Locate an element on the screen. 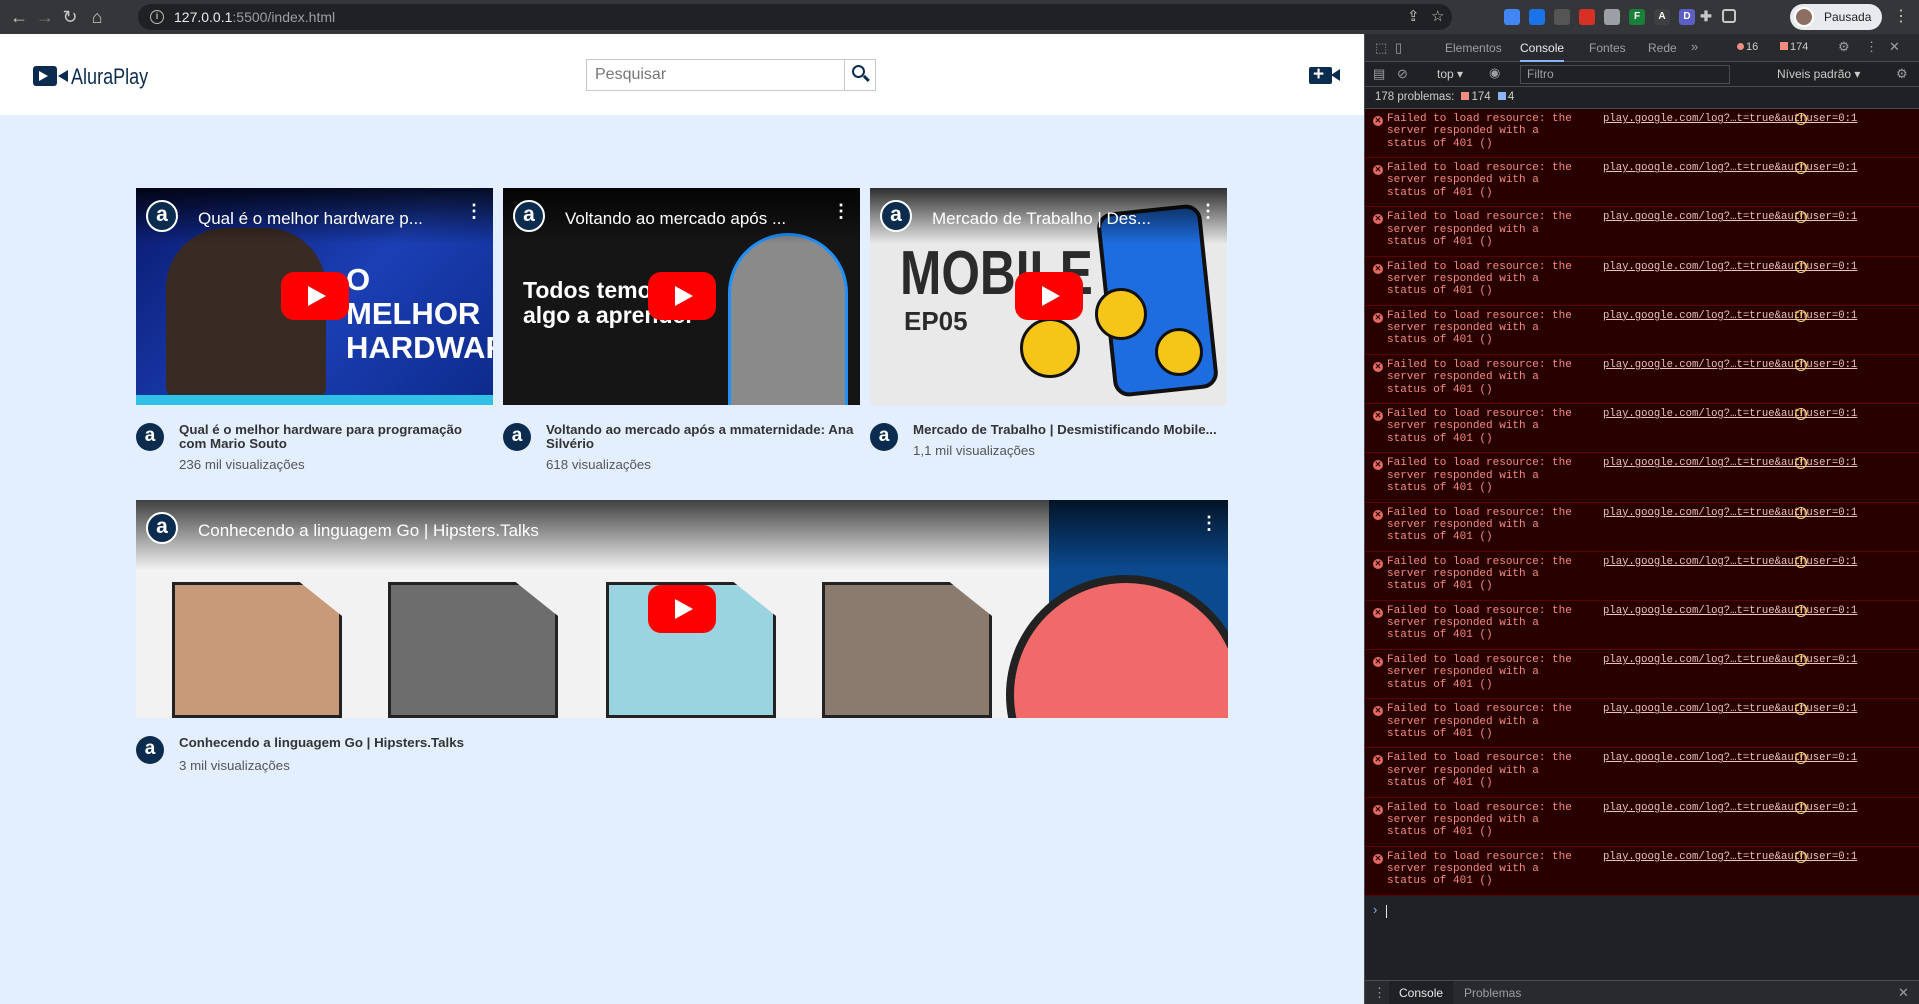  console-input is located at coordinates (1386, 911).